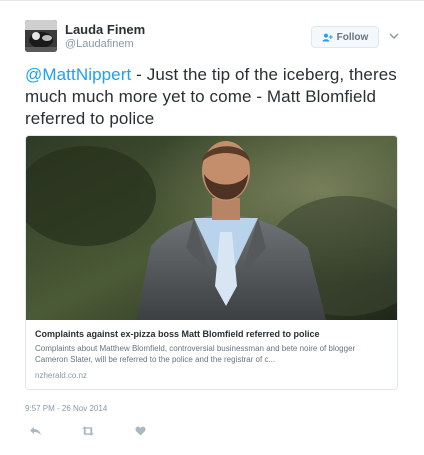 This screenshot has width=424, height=455. What do you see at coordinates (99, 44) in the screenshot?
I see `author-handle: @Laudafinem` at bounding box center [99, 44].